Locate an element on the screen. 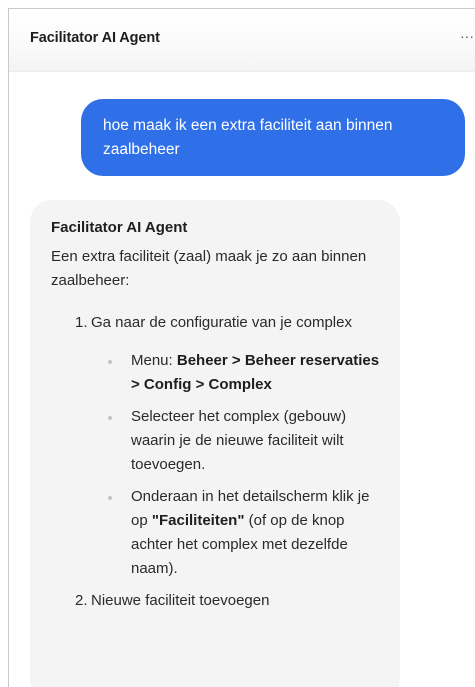 Image resolution: width=475 pixels, height=687 pixels. step-text: Ga naar de configuratie van je complex is located at coordinates (221, 322).